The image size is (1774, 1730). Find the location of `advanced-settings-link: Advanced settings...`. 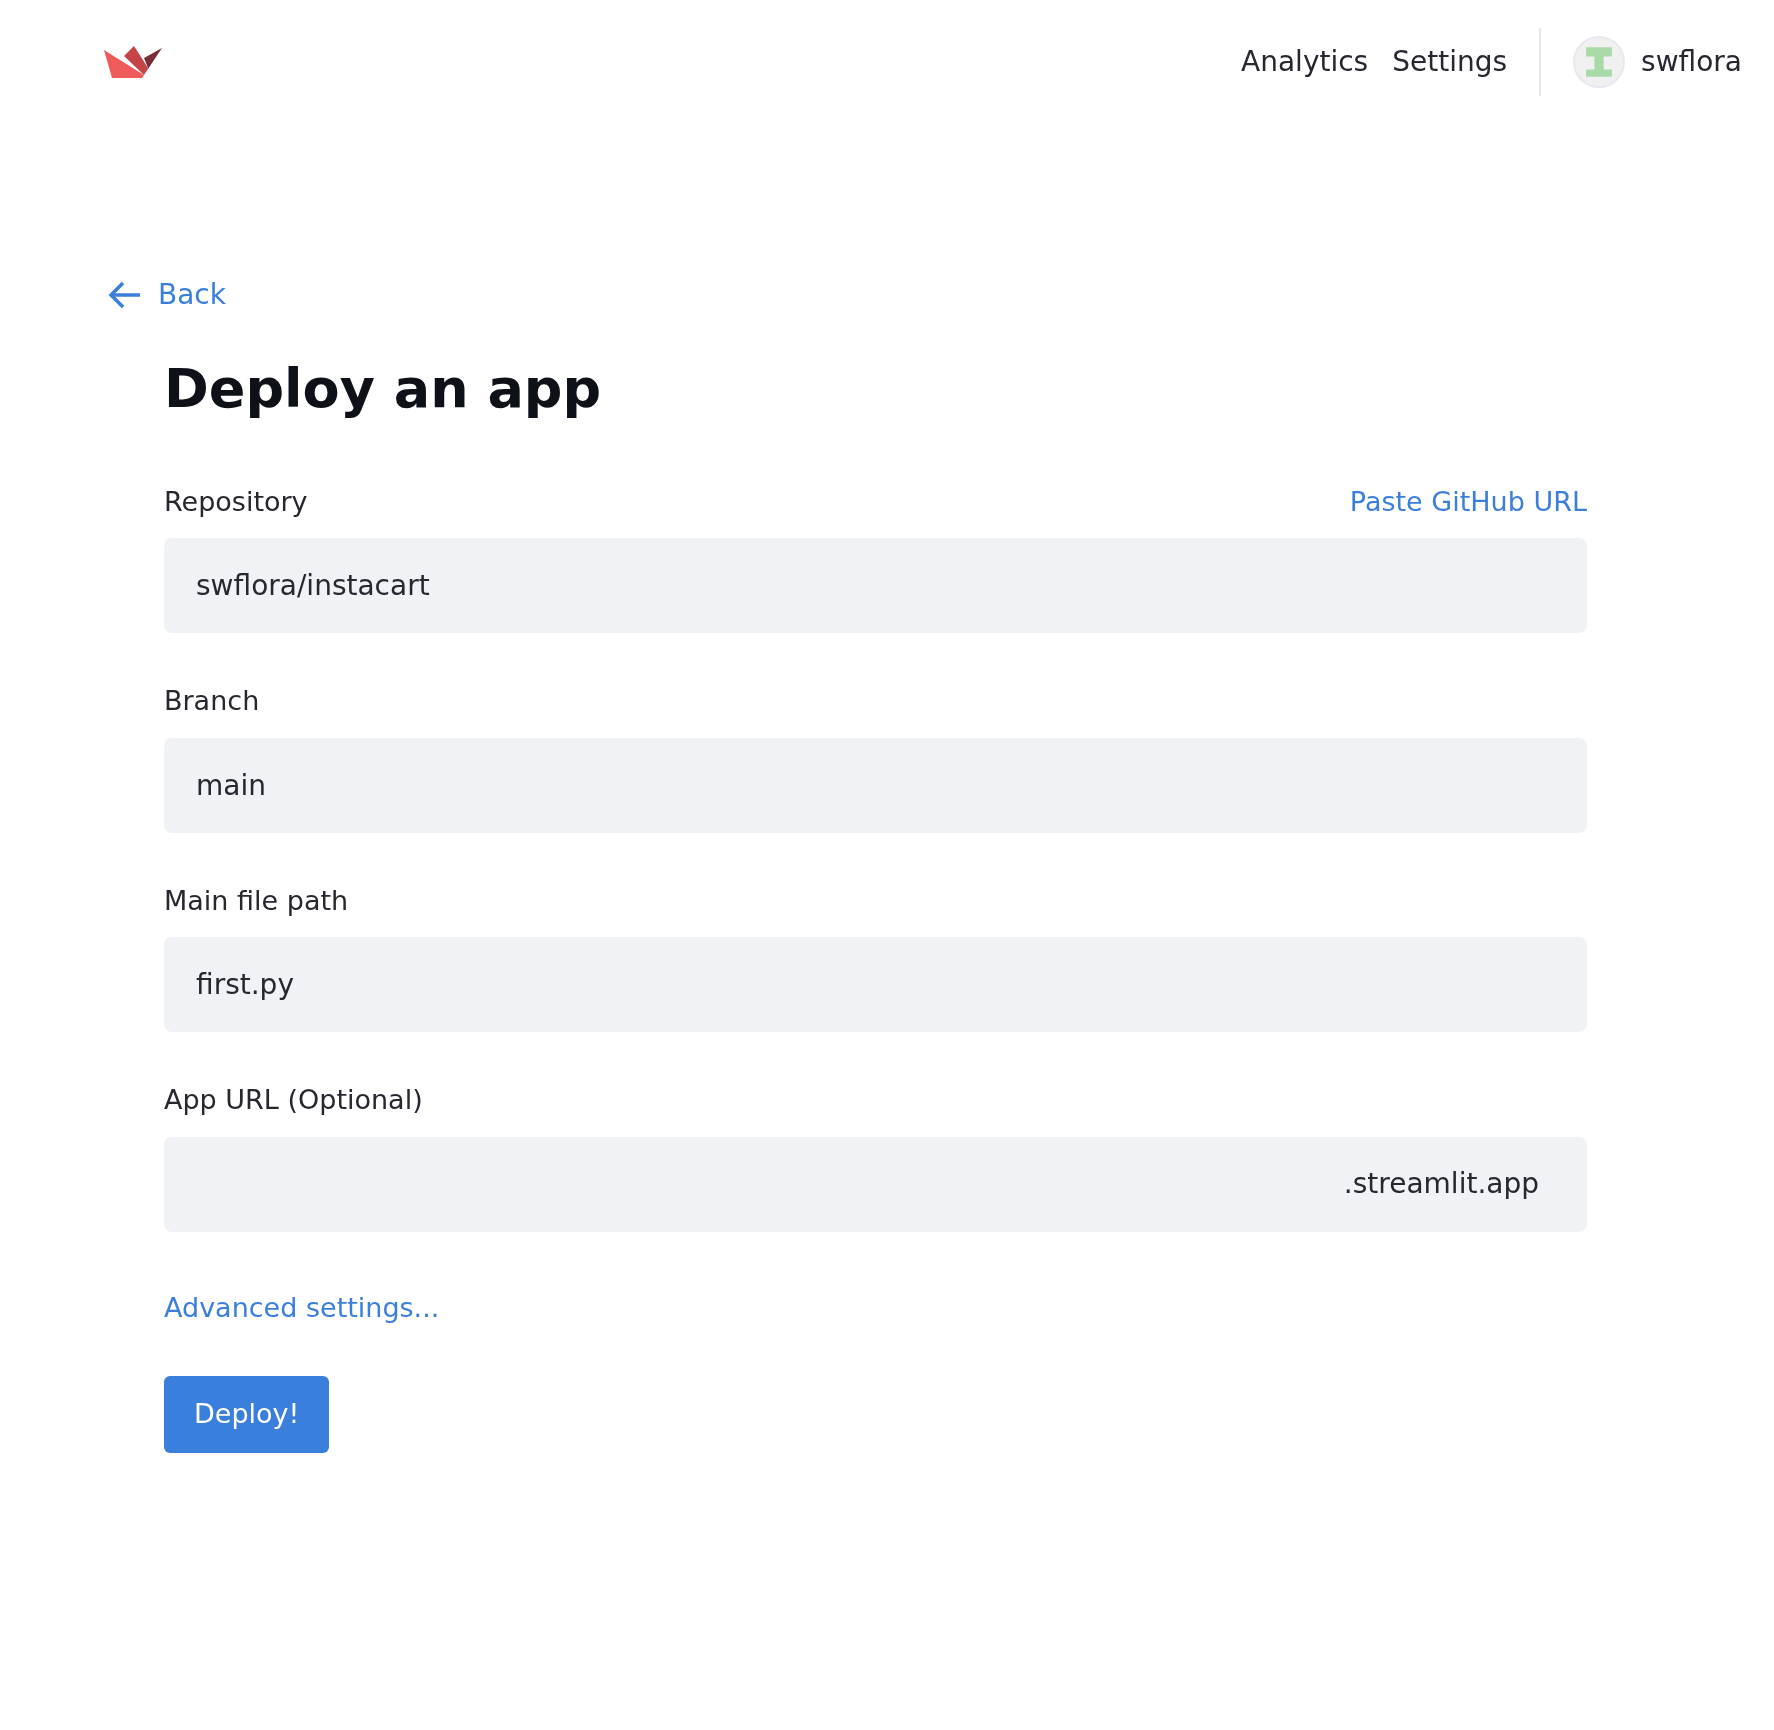

advanced-settings-link: Advanced settings... is located at coordinates (302, 1307).